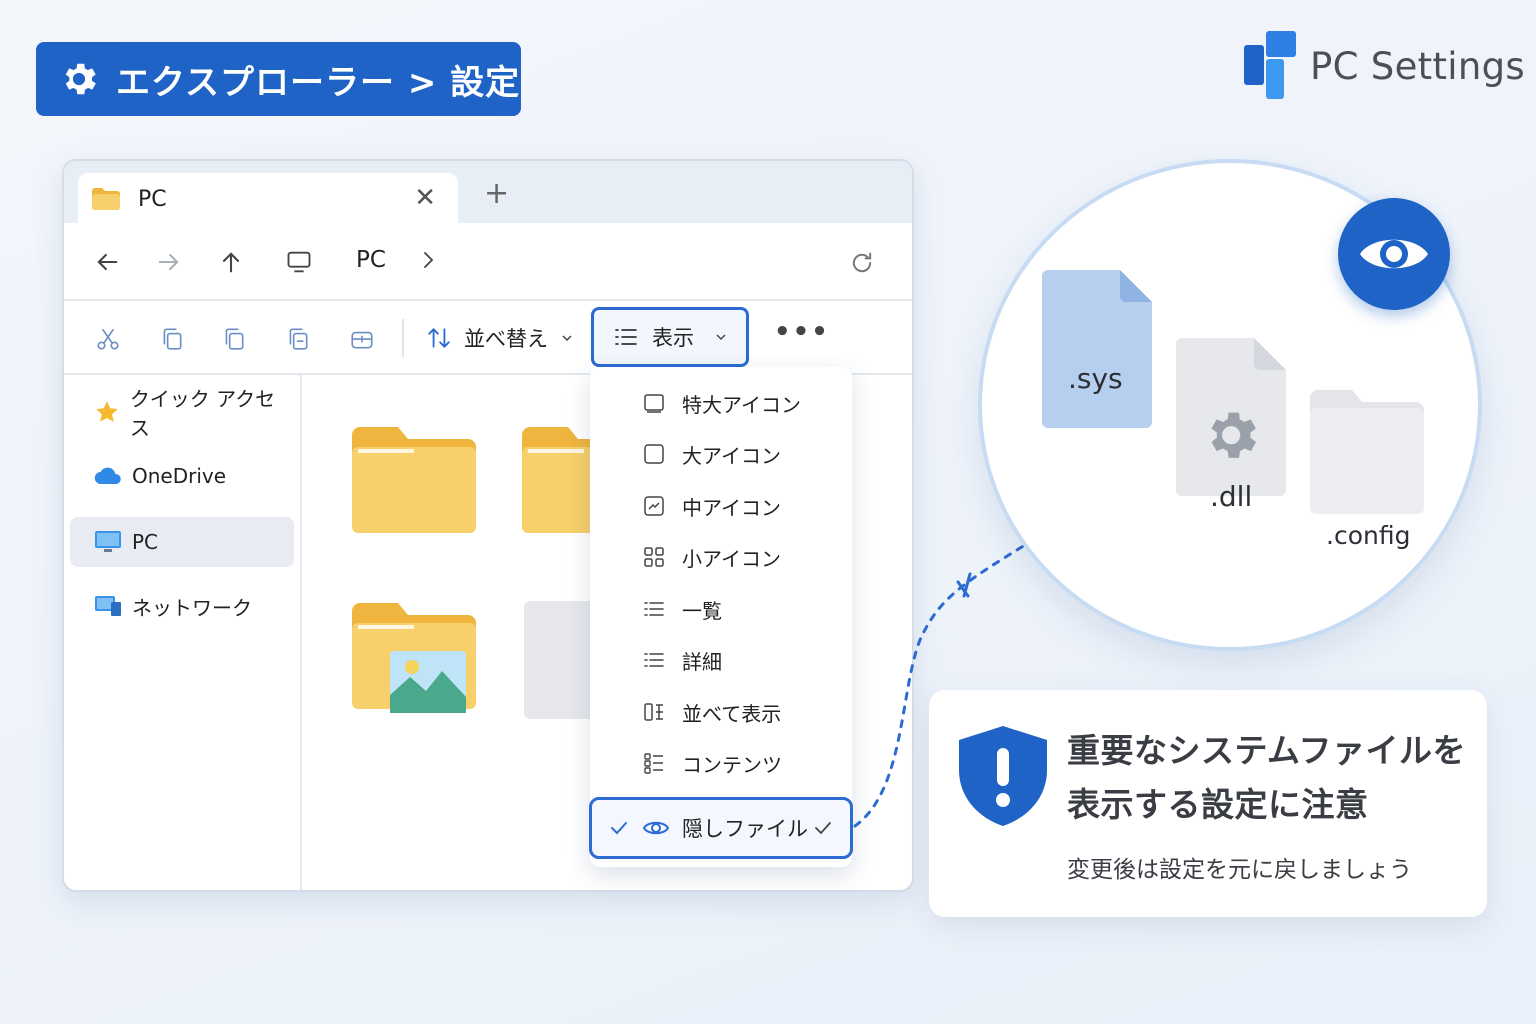 This screenshot has width=1536, height=1024. Describe the element at coordinates (1097, 349) in the screenshot. I see `sys-file-icon` at that location.